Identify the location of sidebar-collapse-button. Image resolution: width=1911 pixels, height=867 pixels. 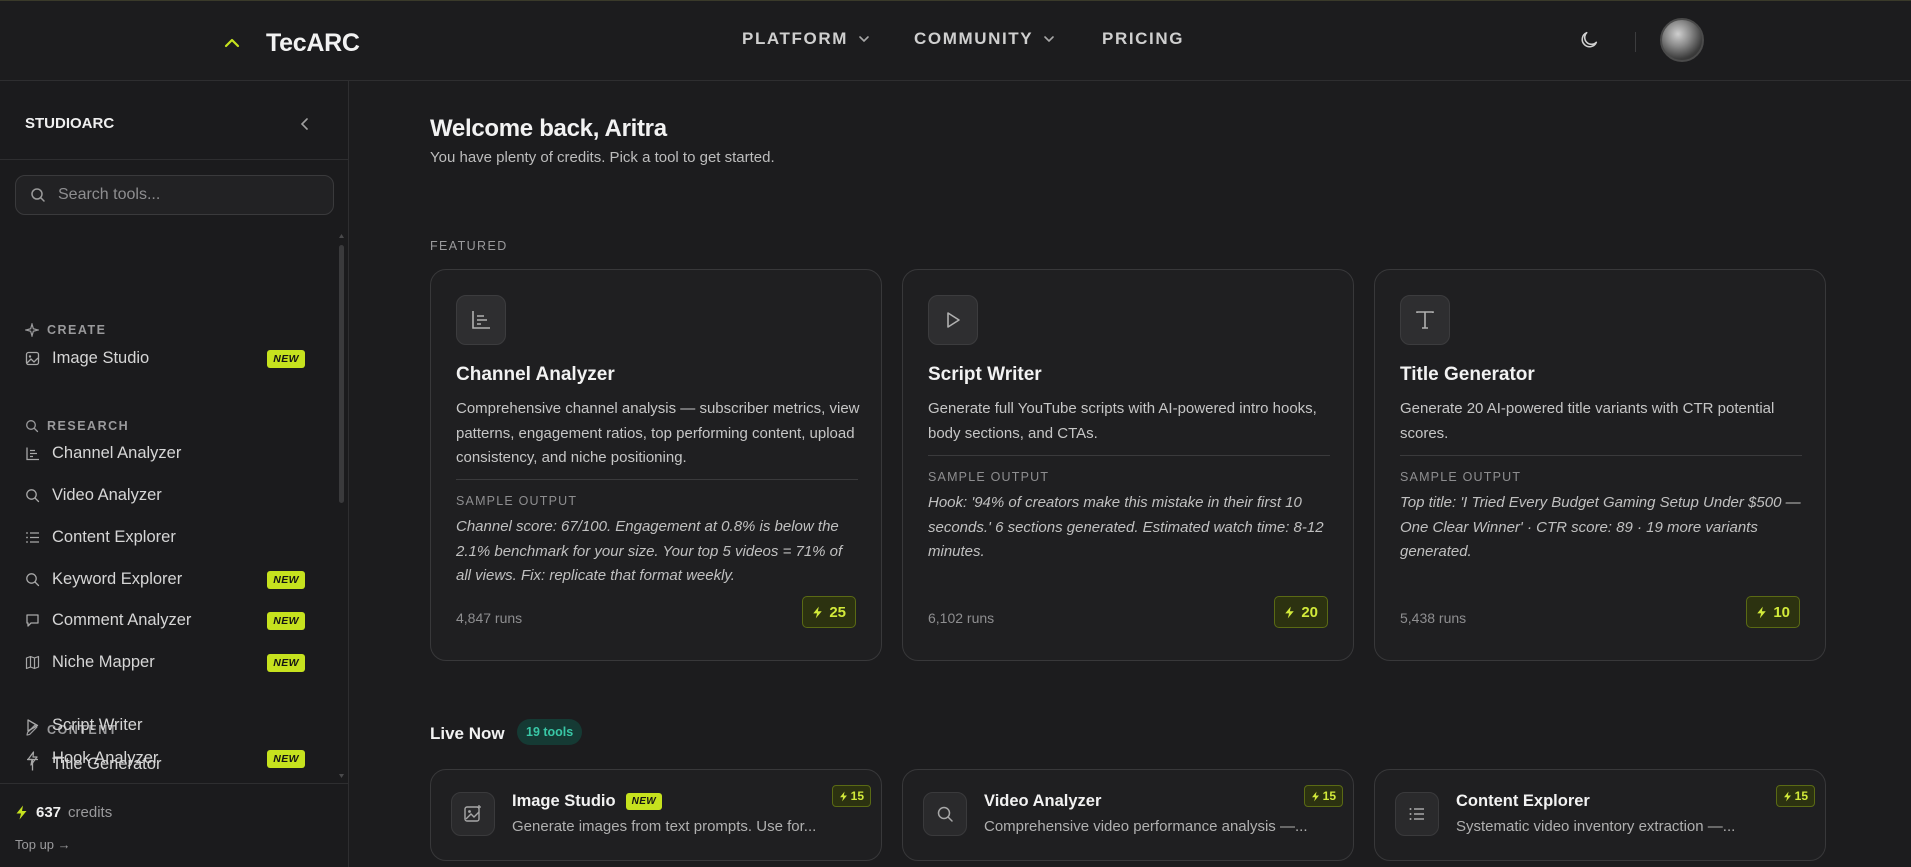
(305, 124).